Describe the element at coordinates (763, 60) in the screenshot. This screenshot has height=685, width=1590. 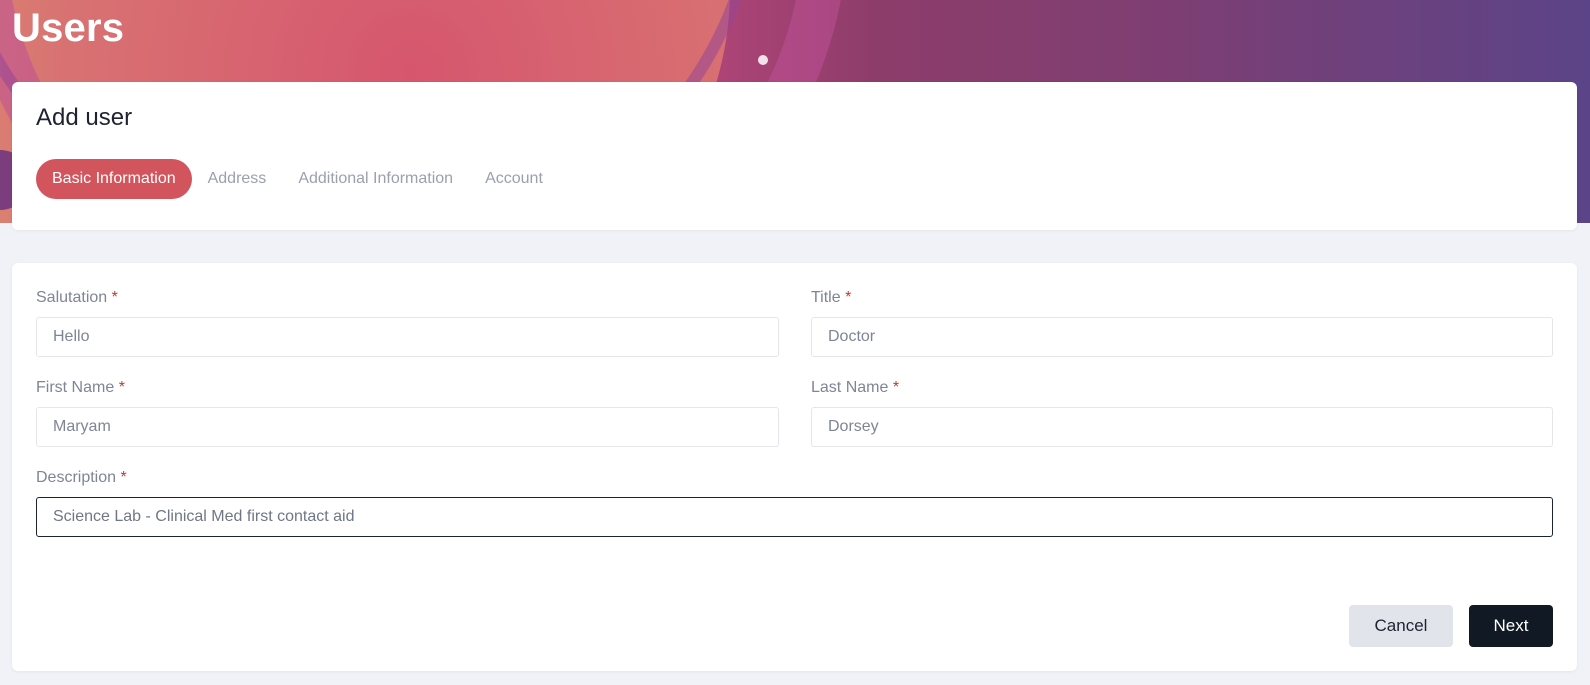
I see `banner-dot` at that location.